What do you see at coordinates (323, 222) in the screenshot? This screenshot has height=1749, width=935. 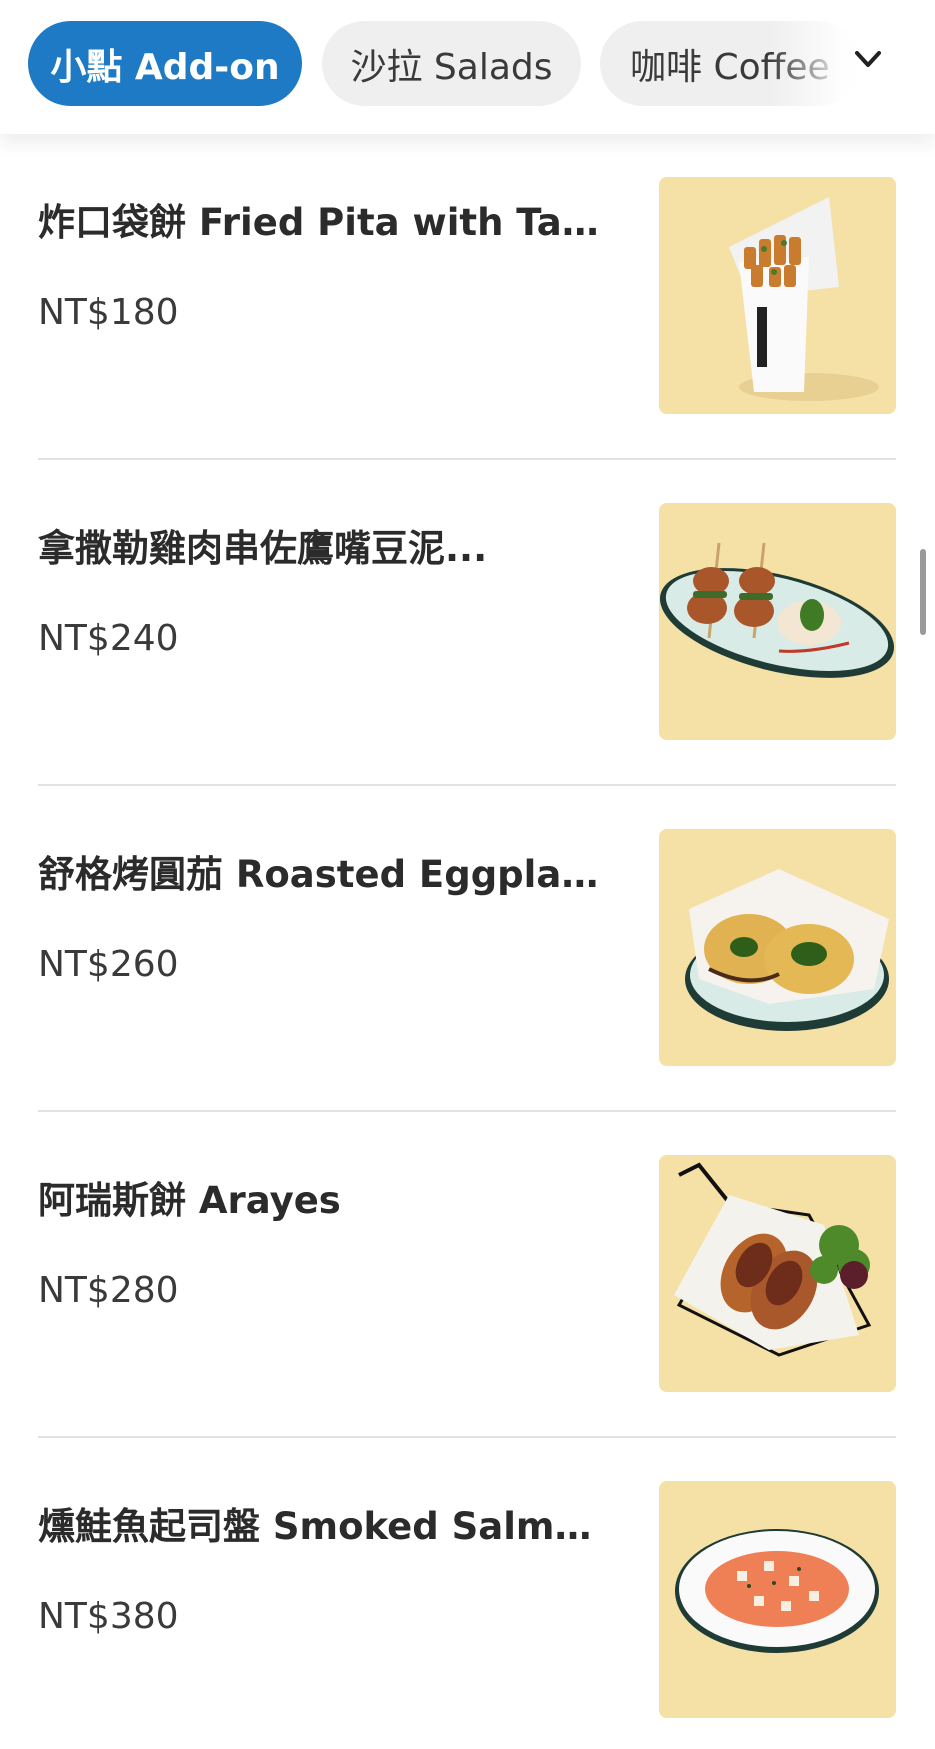 I see `item-name: 炸口袋餅 Fried Pita with Tahini` at bounding box center [323, 222].